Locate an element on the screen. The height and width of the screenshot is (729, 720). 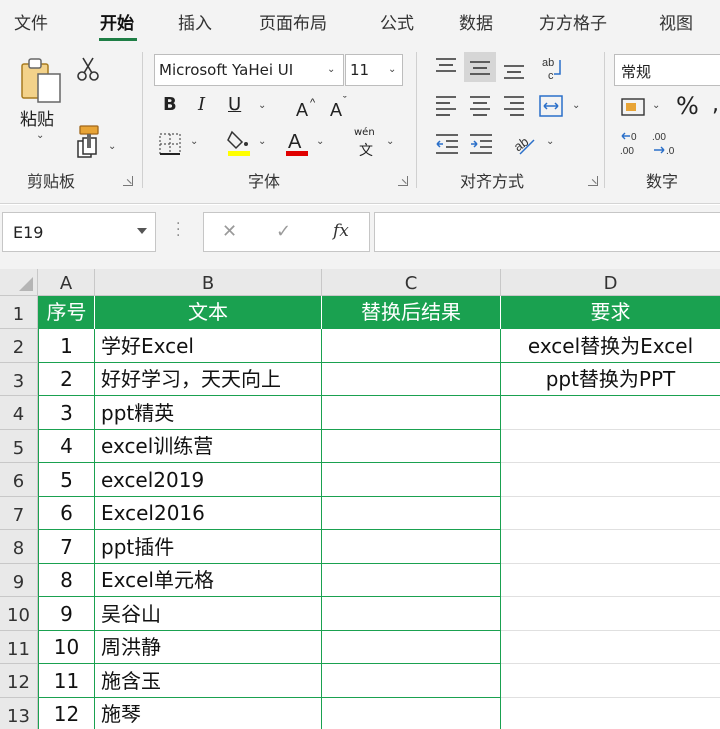
cell-no: 8 is located at coordinates (67, 580).